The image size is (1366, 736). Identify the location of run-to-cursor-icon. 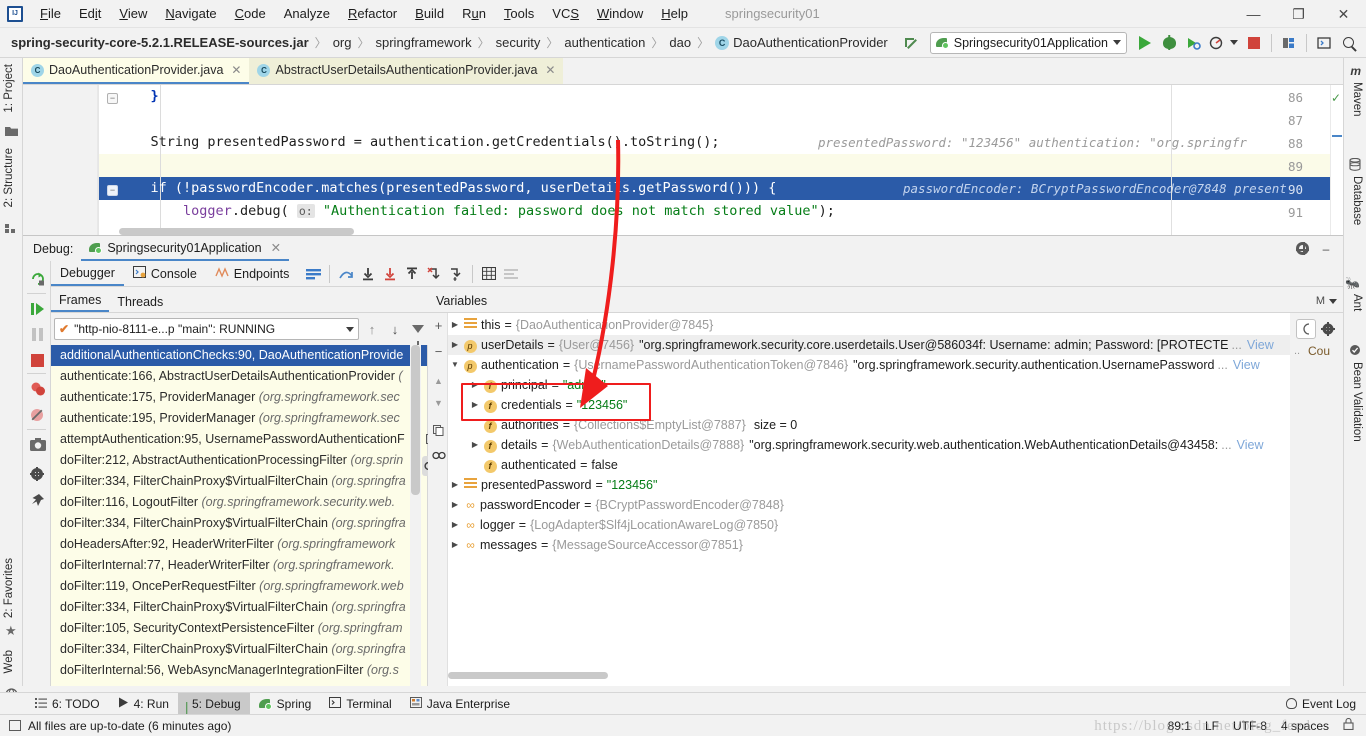
(456, 274).